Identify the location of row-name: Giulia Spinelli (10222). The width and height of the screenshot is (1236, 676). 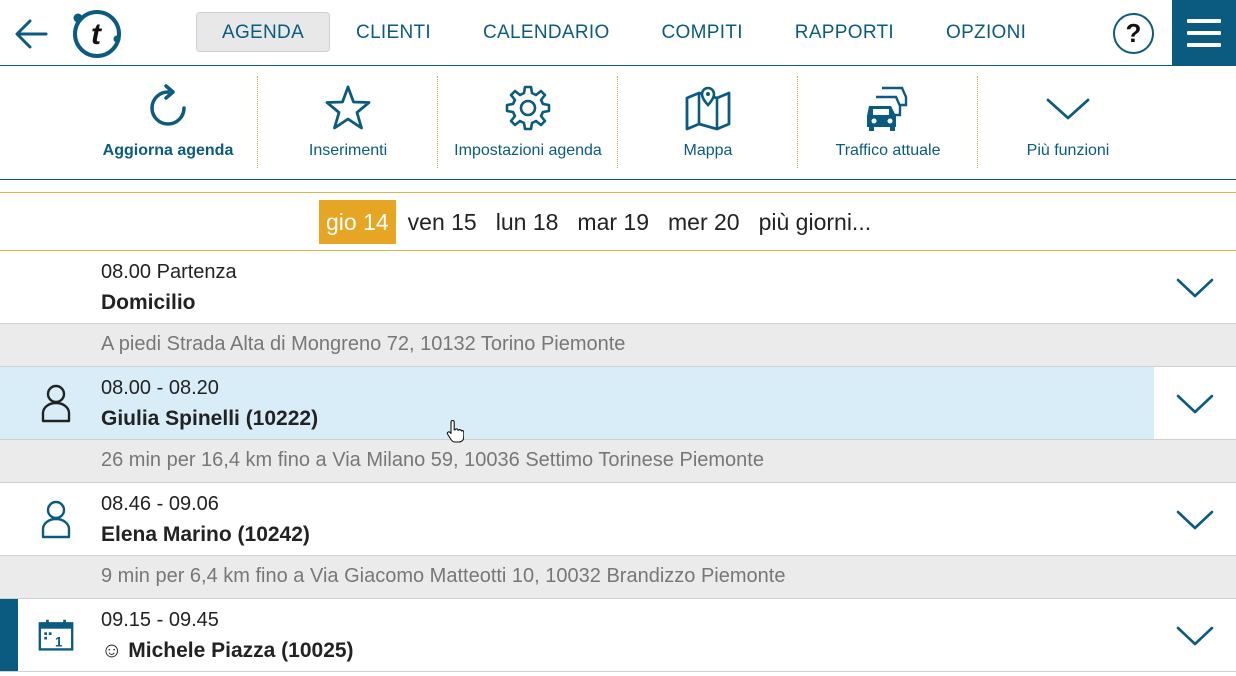
(210, 418).